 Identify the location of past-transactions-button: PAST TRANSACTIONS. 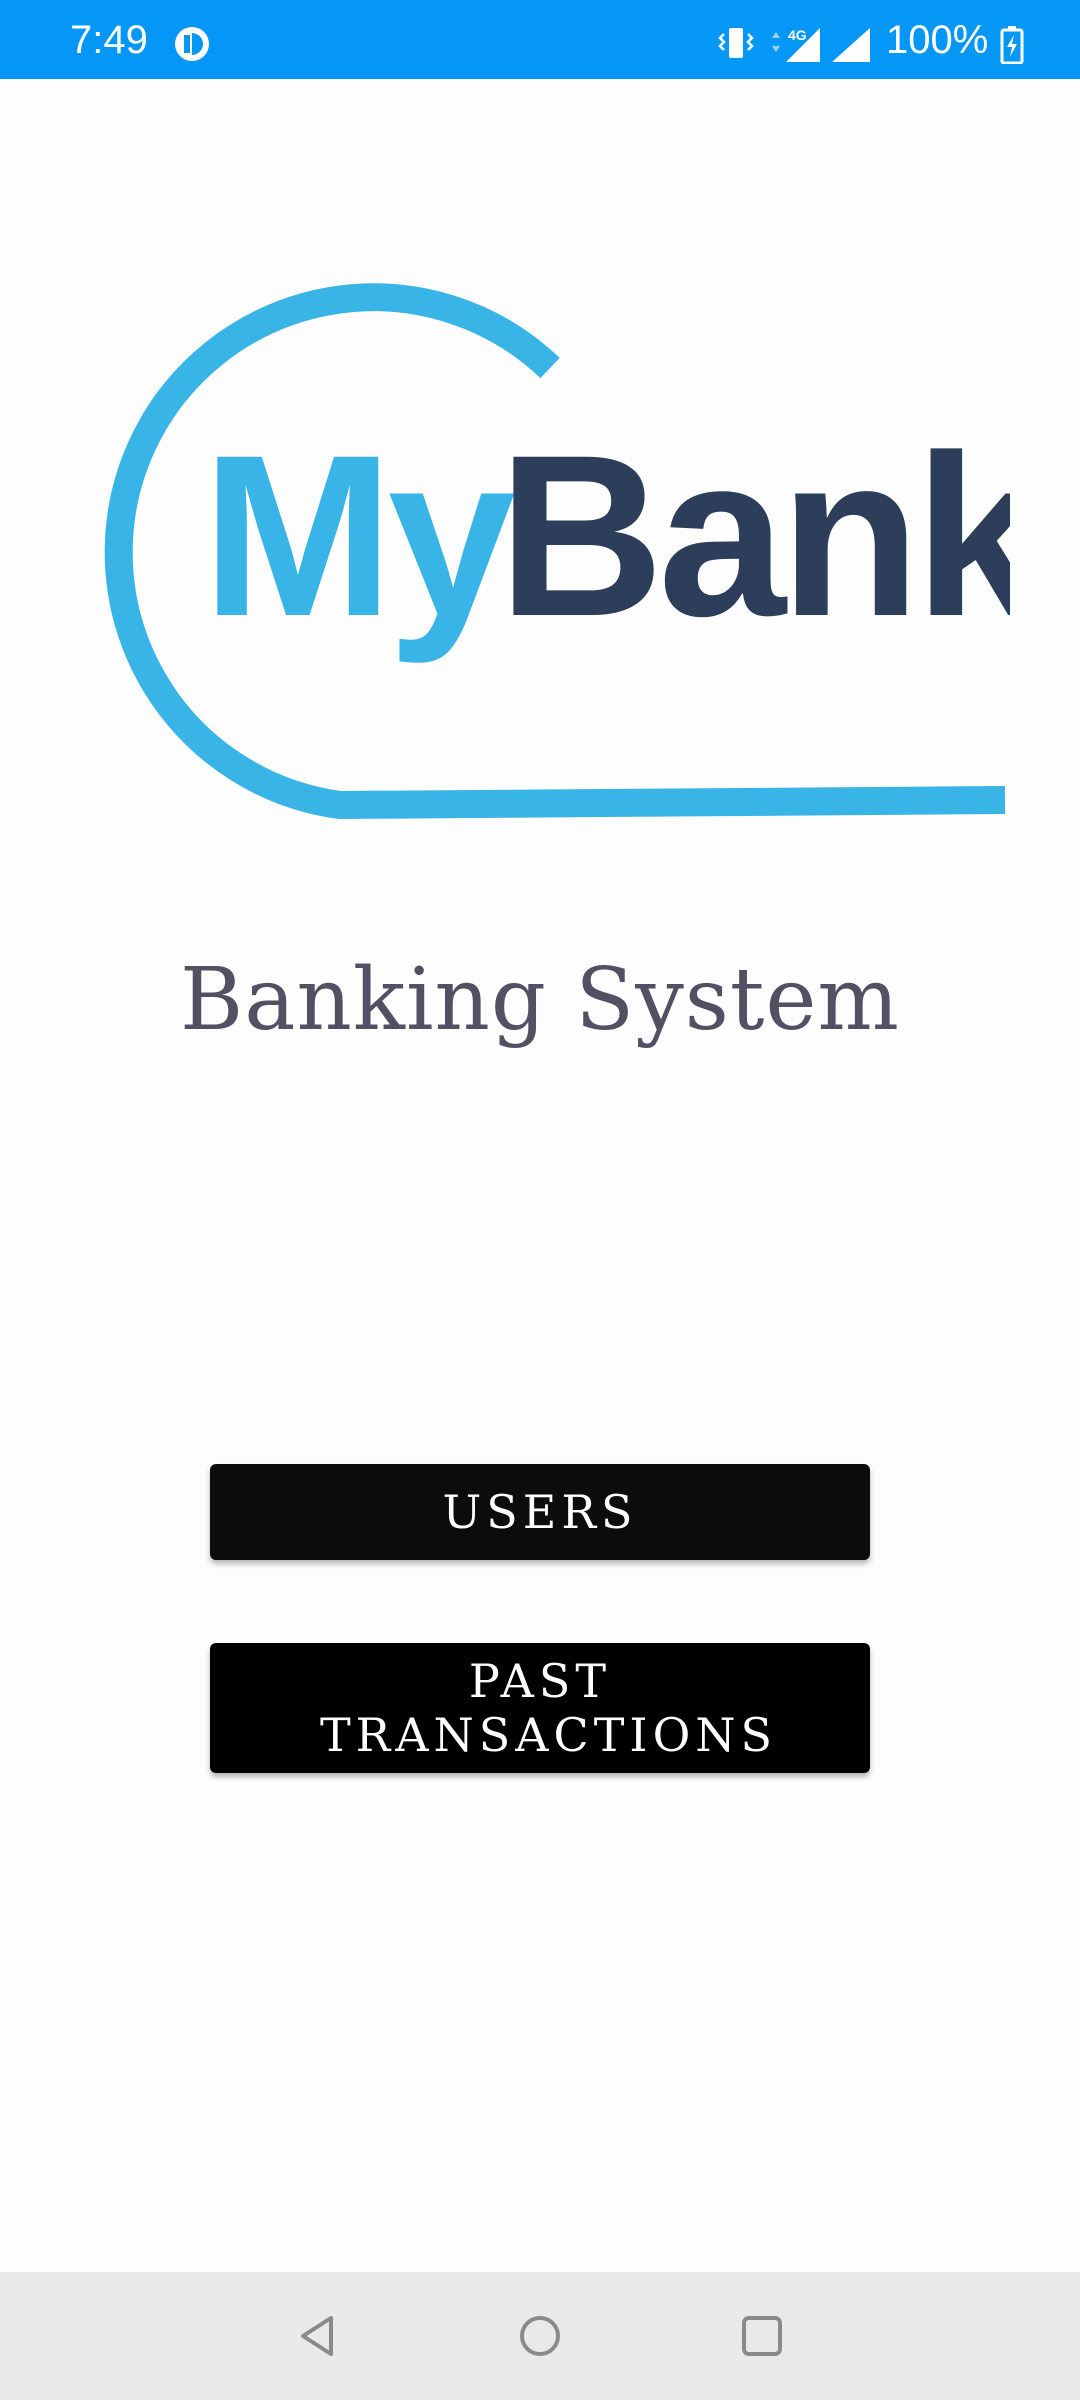
(540, 1708).